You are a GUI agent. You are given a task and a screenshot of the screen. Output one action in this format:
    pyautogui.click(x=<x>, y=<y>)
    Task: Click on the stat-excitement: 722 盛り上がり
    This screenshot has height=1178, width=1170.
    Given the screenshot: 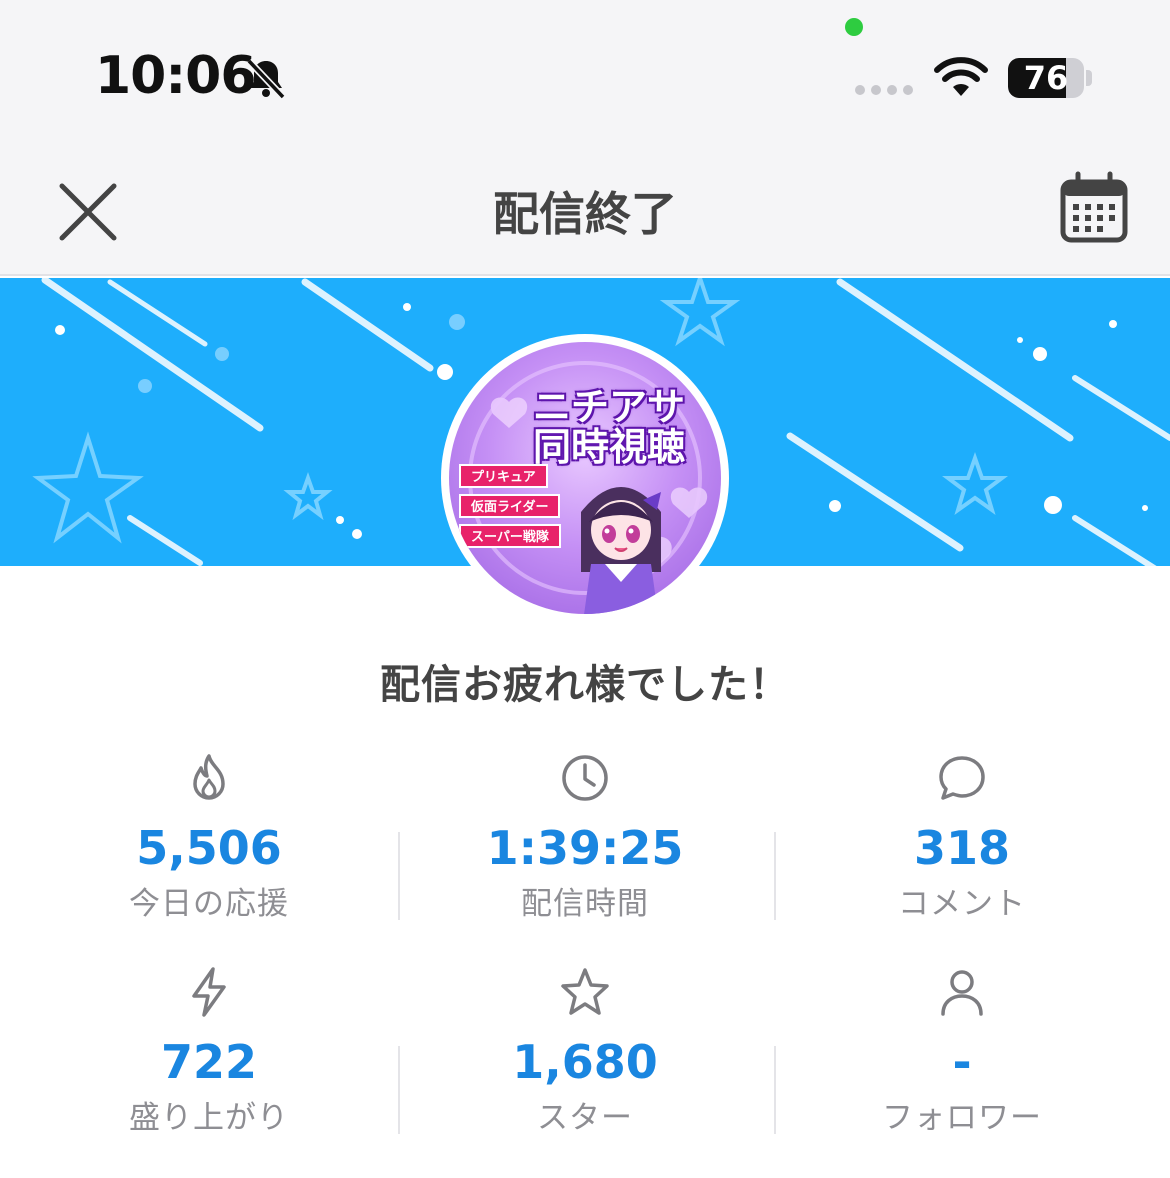 What is the action you would take?
    pyautogui.click(x=209, y=1050)
    